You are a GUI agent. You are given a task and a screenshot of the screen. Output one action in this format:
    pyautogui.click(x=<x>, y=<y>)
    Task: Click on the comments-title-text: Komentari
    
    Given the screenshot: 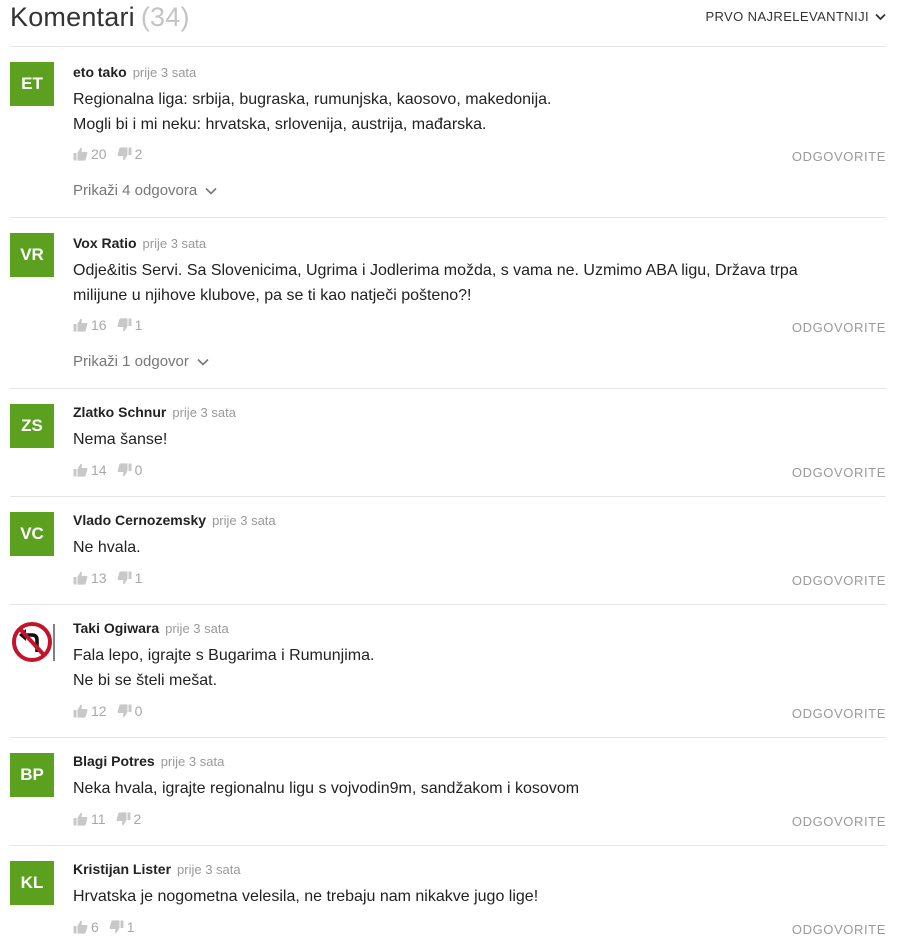 What is the action you would take?
    pyautogui.click(x=72, y=17)
    